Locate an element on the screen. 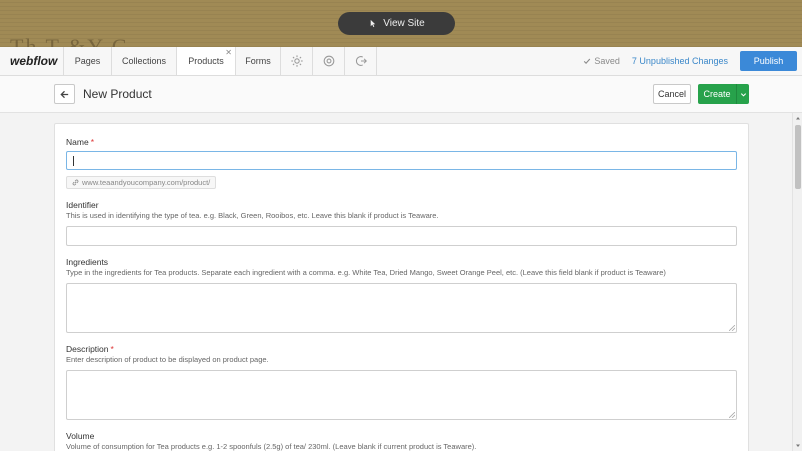  identifier-label: Identifier is located at coordinates (82, 205).